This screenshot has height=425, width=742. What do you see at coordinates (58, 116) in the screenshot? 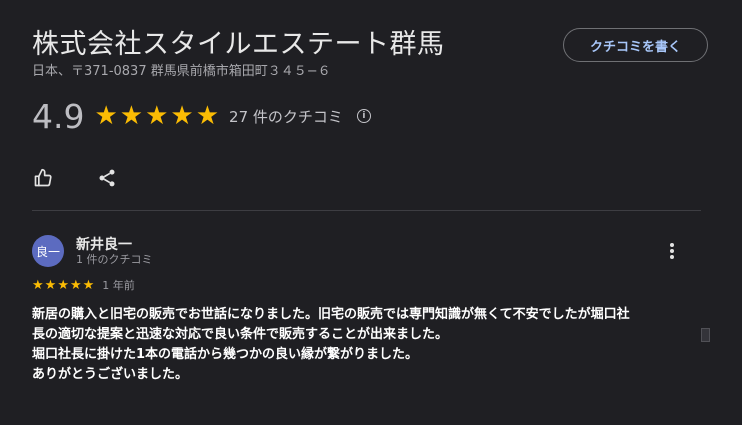
I see `rating-score: 4.9` at bounding box center [58, 116].